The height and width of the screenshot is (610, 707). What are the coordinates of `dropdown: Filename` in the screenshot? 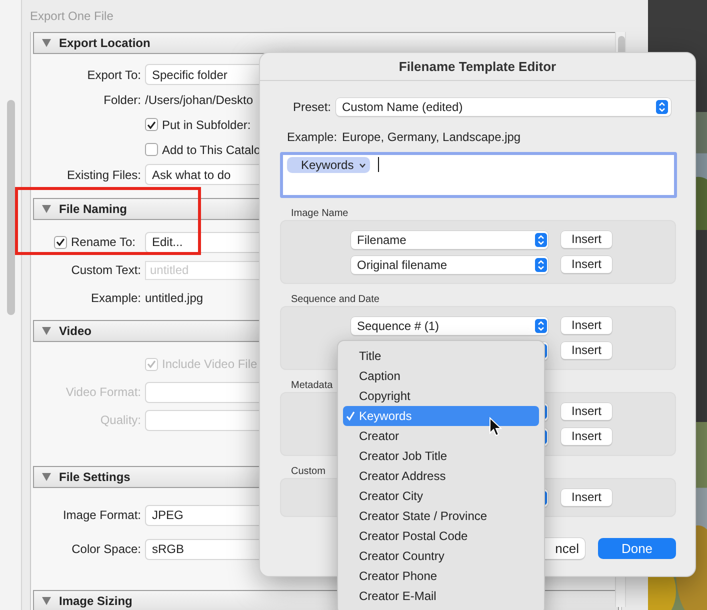 It's located at (449, 239).